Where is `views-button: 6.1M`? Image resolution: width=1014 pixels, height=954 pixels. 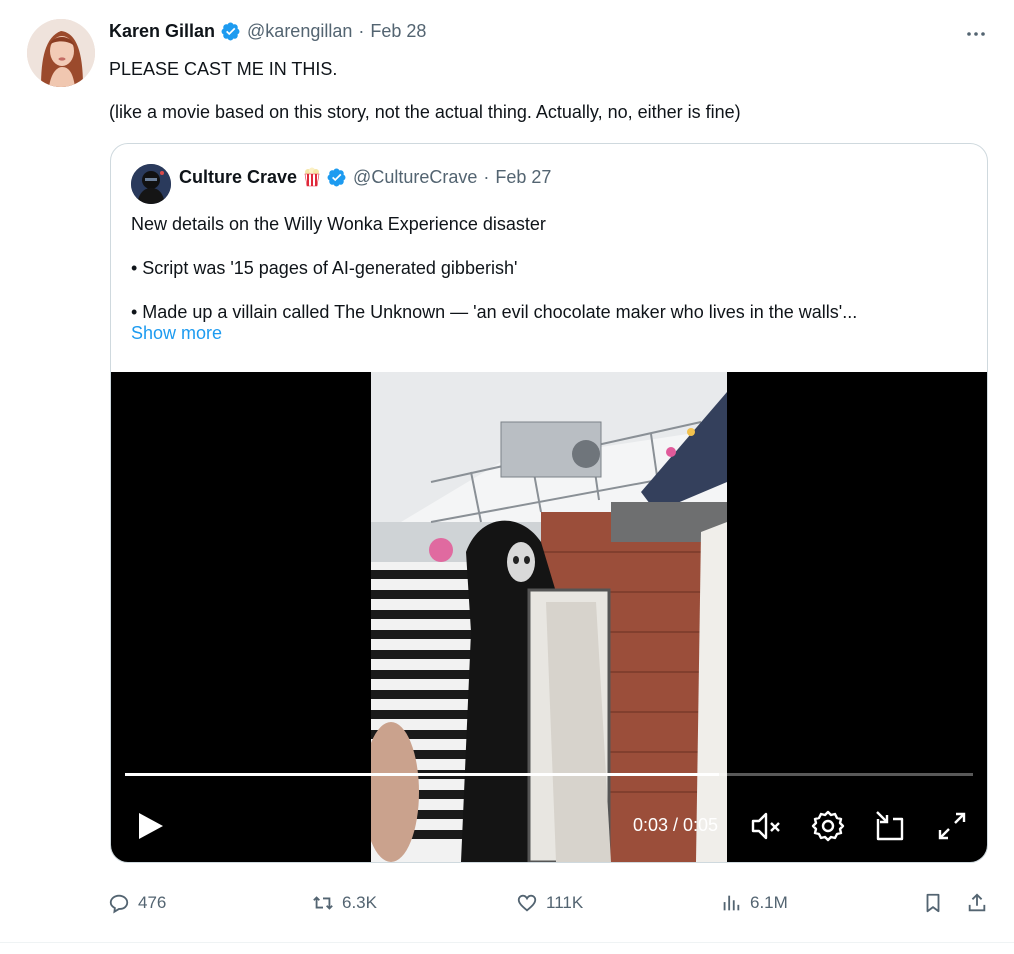
views-button: 6.1M is located at coordinates (754, 903).